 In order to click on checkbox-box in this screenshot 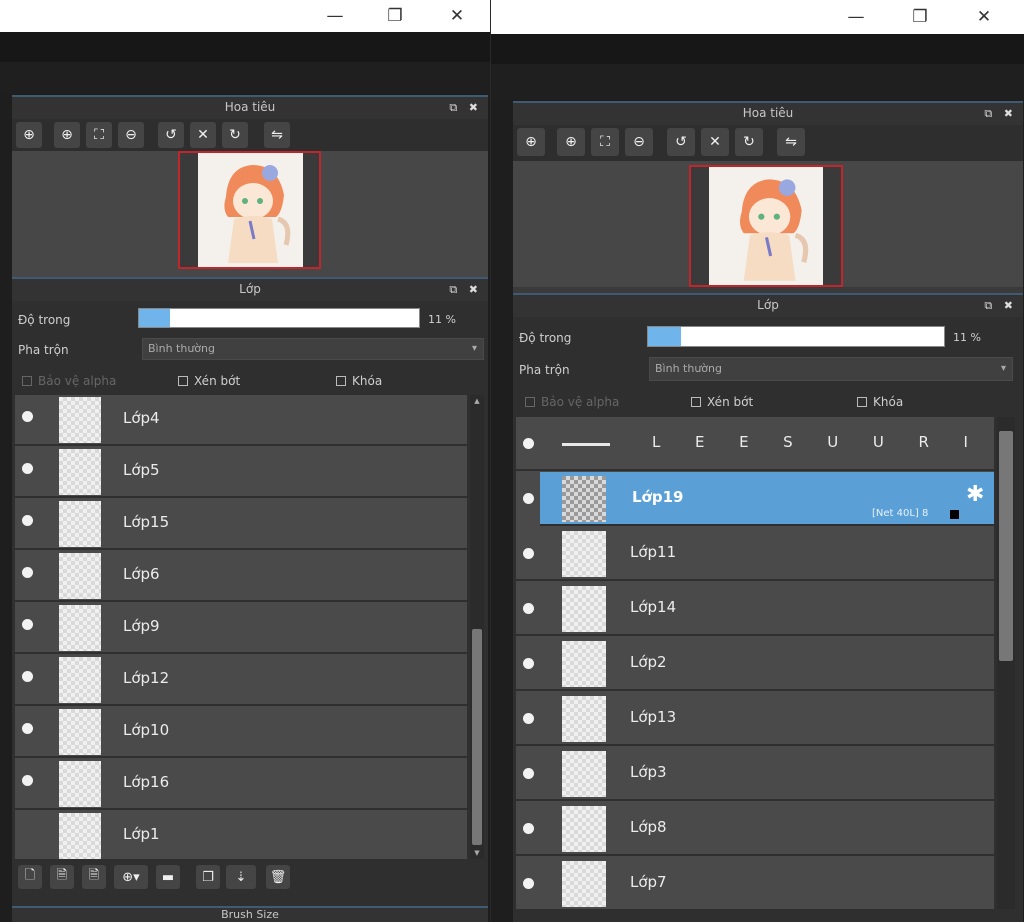, I will do `click(862, 402)`.